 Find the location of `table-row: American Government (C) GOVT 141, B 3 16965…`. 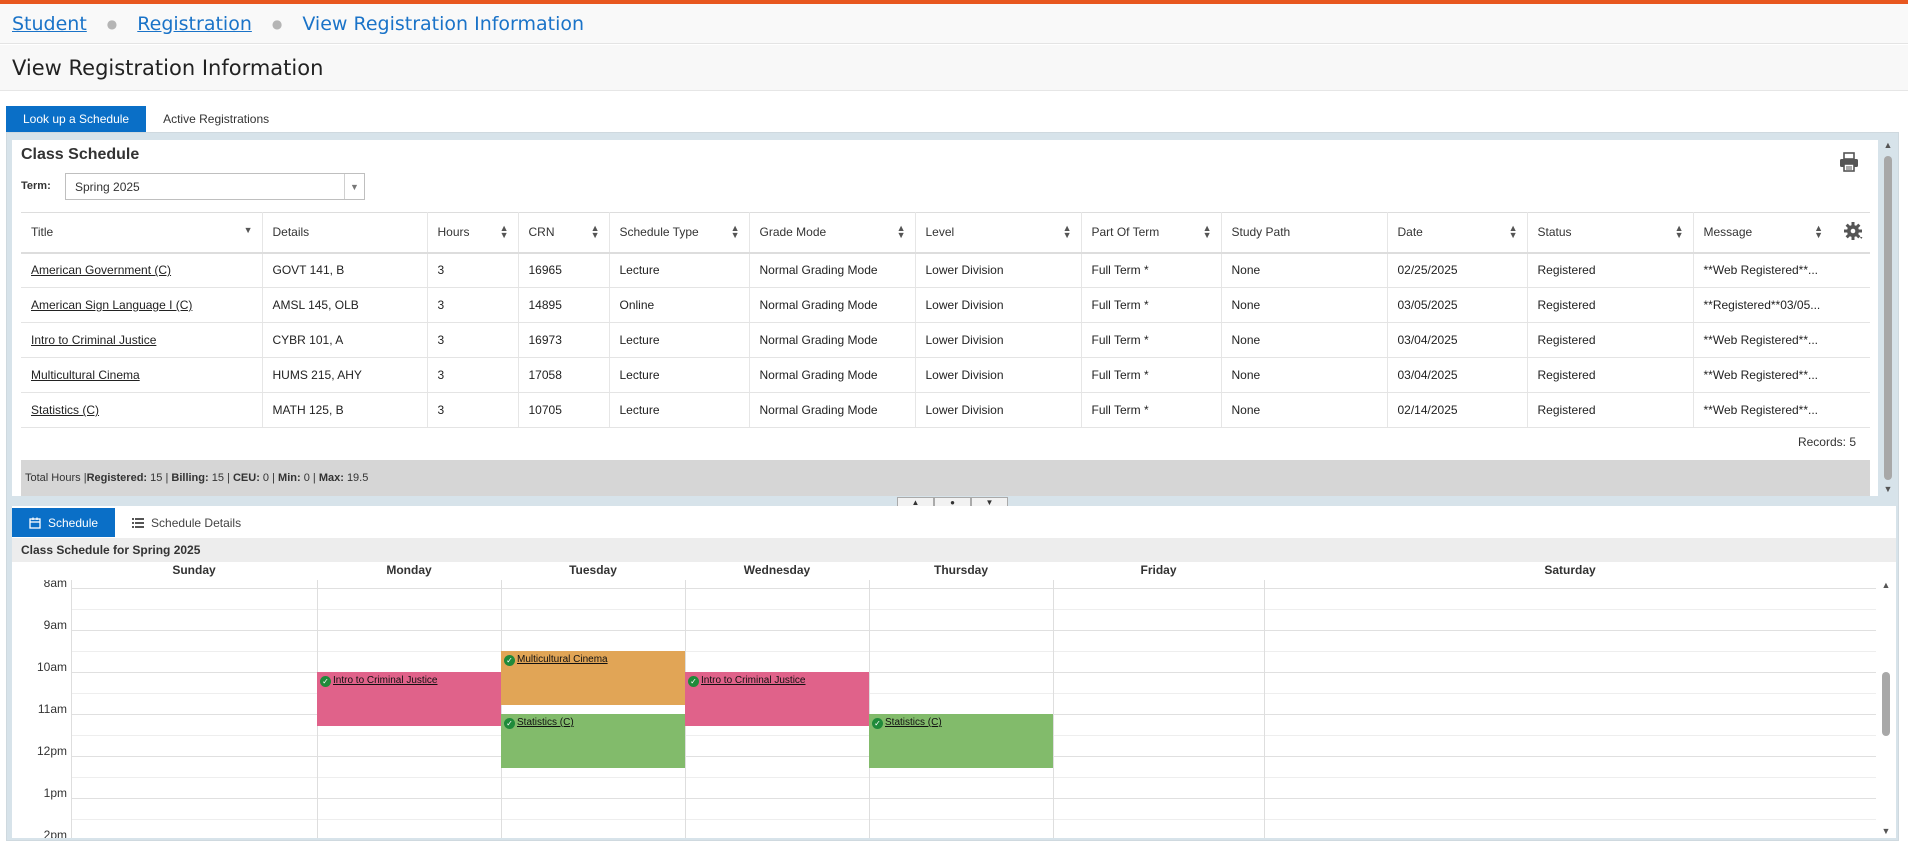

table-row: American Government (C) GOVT 141, B 3 16965… is located at coordinates (945, 270).